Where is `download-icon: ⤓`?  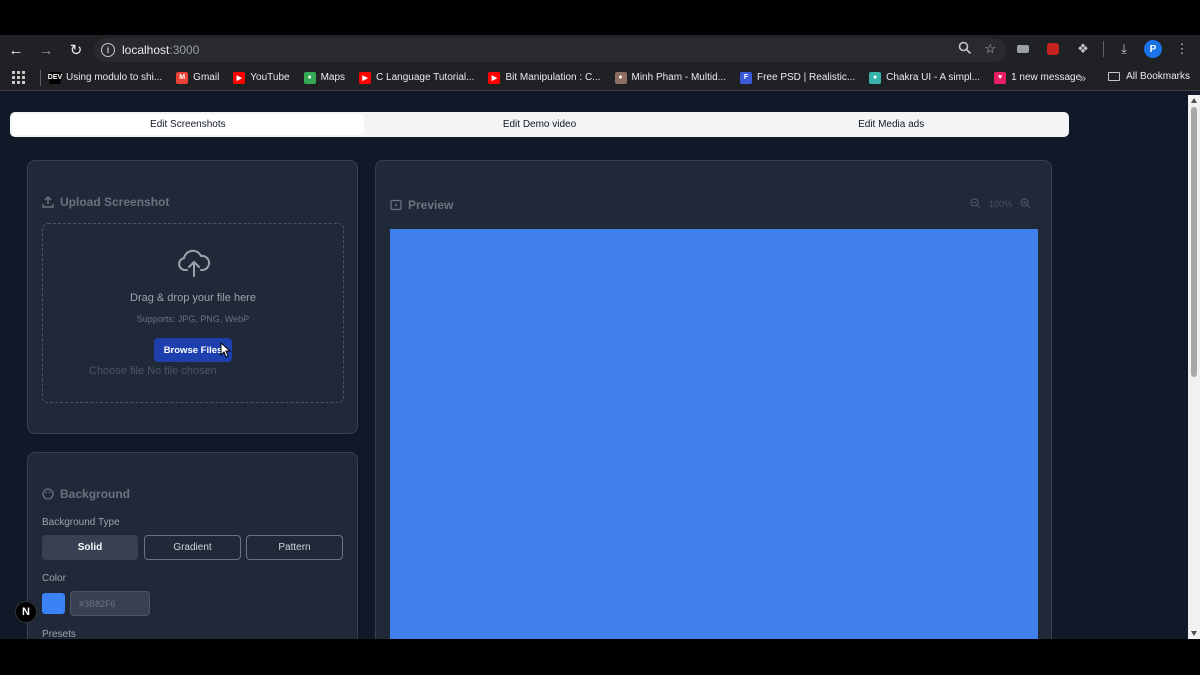 download-icon: ⤓ is located at coordinates (1124, 49).